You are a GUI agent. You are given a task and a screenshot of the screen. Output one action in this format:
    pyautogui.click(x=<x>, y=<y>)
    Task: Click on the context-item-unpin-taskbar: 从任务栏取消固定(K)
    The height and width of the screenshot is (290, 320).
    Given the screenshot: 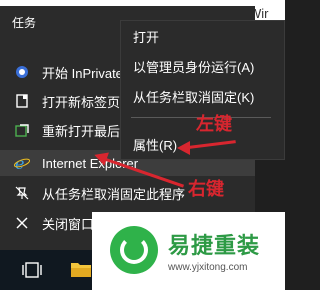 What is the action you would take?
    pyautogui.click(x=202, y=96)
    